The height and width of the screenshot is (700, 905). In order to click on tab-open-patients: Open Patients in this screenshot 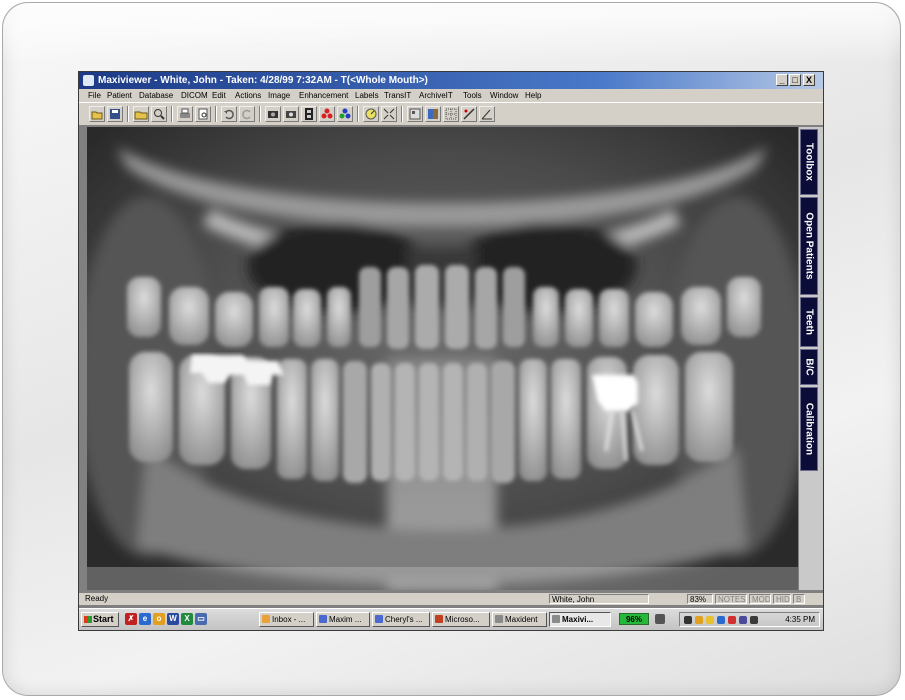, I will do `click(809, 246)`.